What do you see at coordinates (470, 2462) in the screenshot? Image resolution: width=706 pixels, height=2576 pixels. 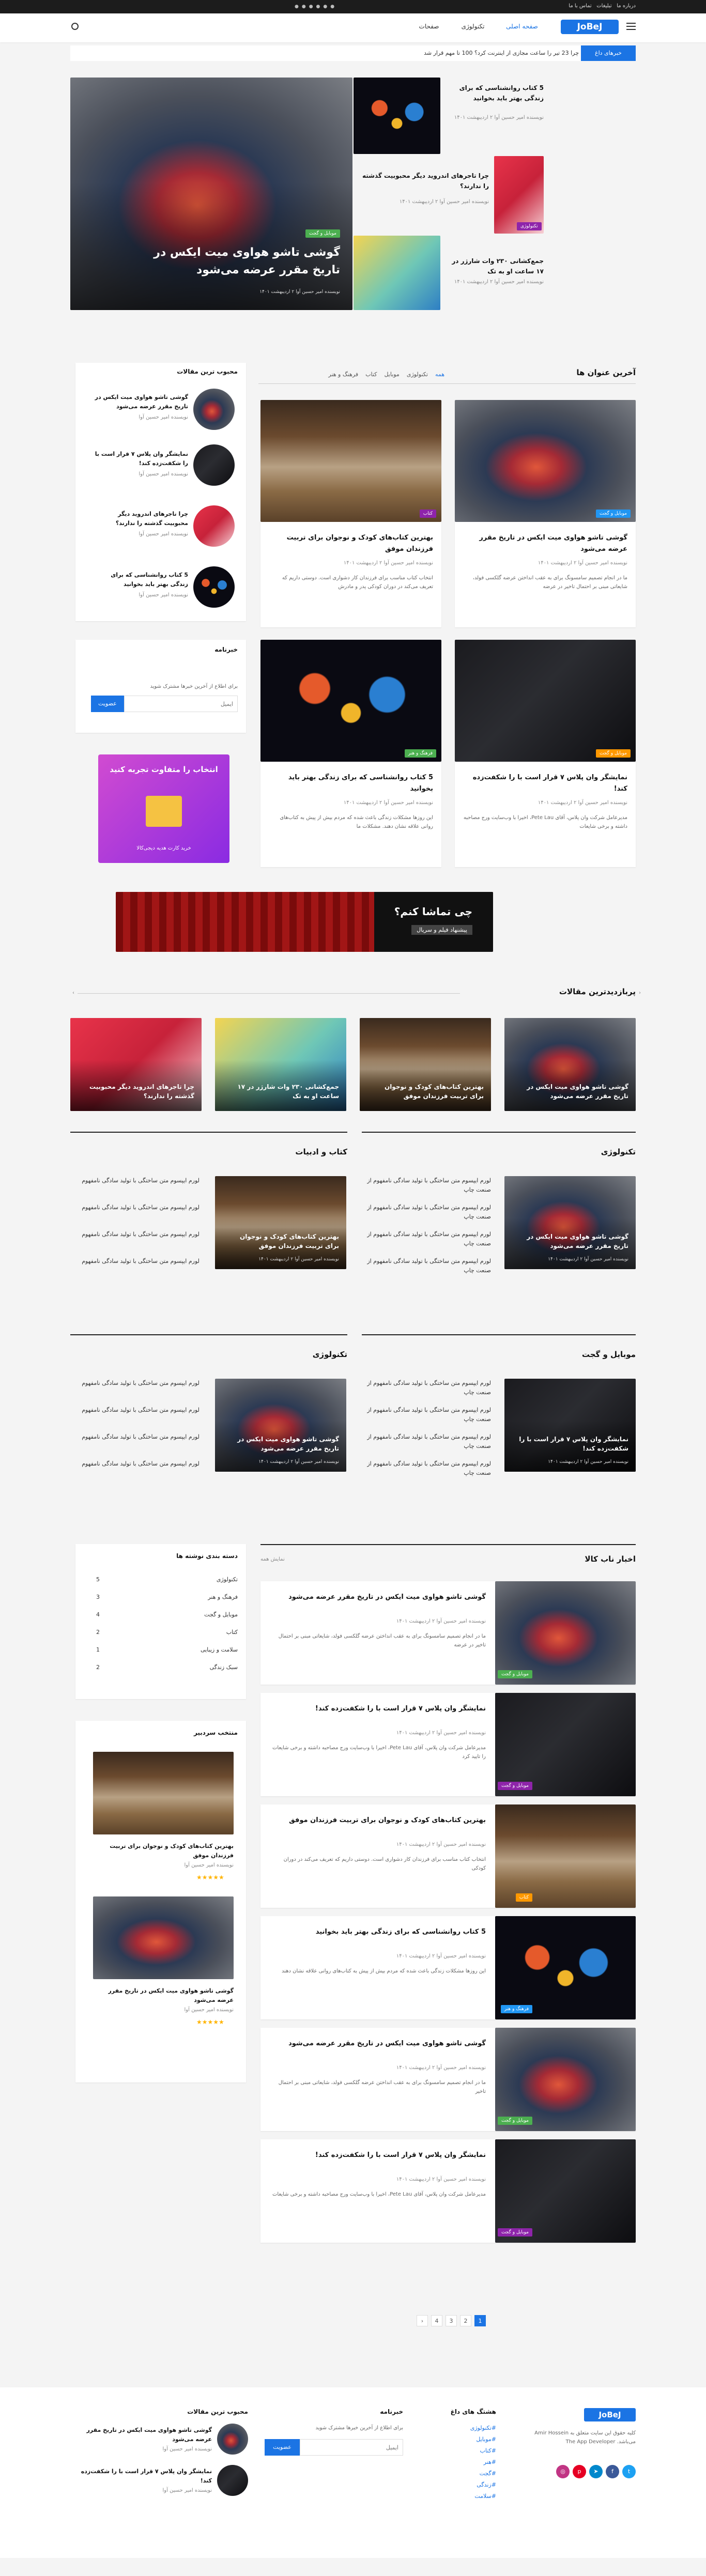 I see `footer-tag-4: #هنر` at bounding box center [470, 2462].